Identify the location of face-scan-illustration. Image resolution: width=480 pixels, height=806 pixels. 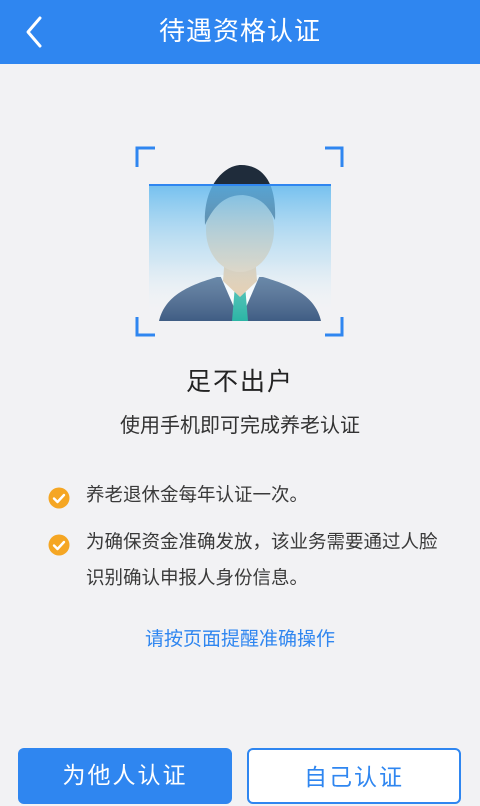
(240, 241).